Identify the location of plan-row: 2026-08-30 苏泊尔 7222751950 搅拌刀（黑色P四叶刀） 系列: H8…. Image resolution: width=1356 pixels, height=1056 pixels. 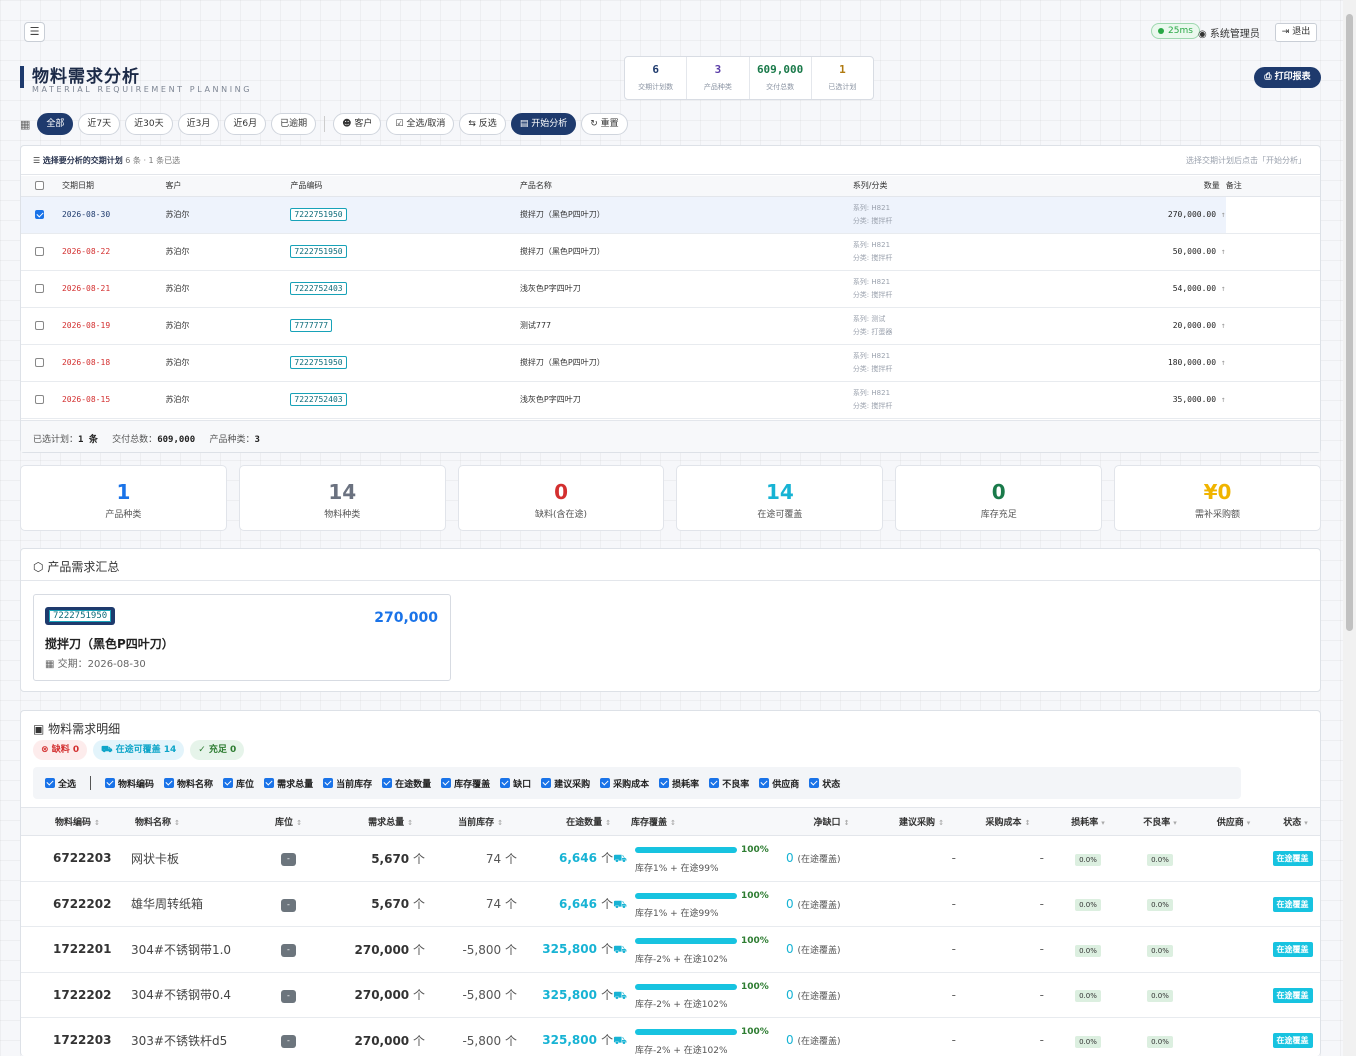
(670, 215).